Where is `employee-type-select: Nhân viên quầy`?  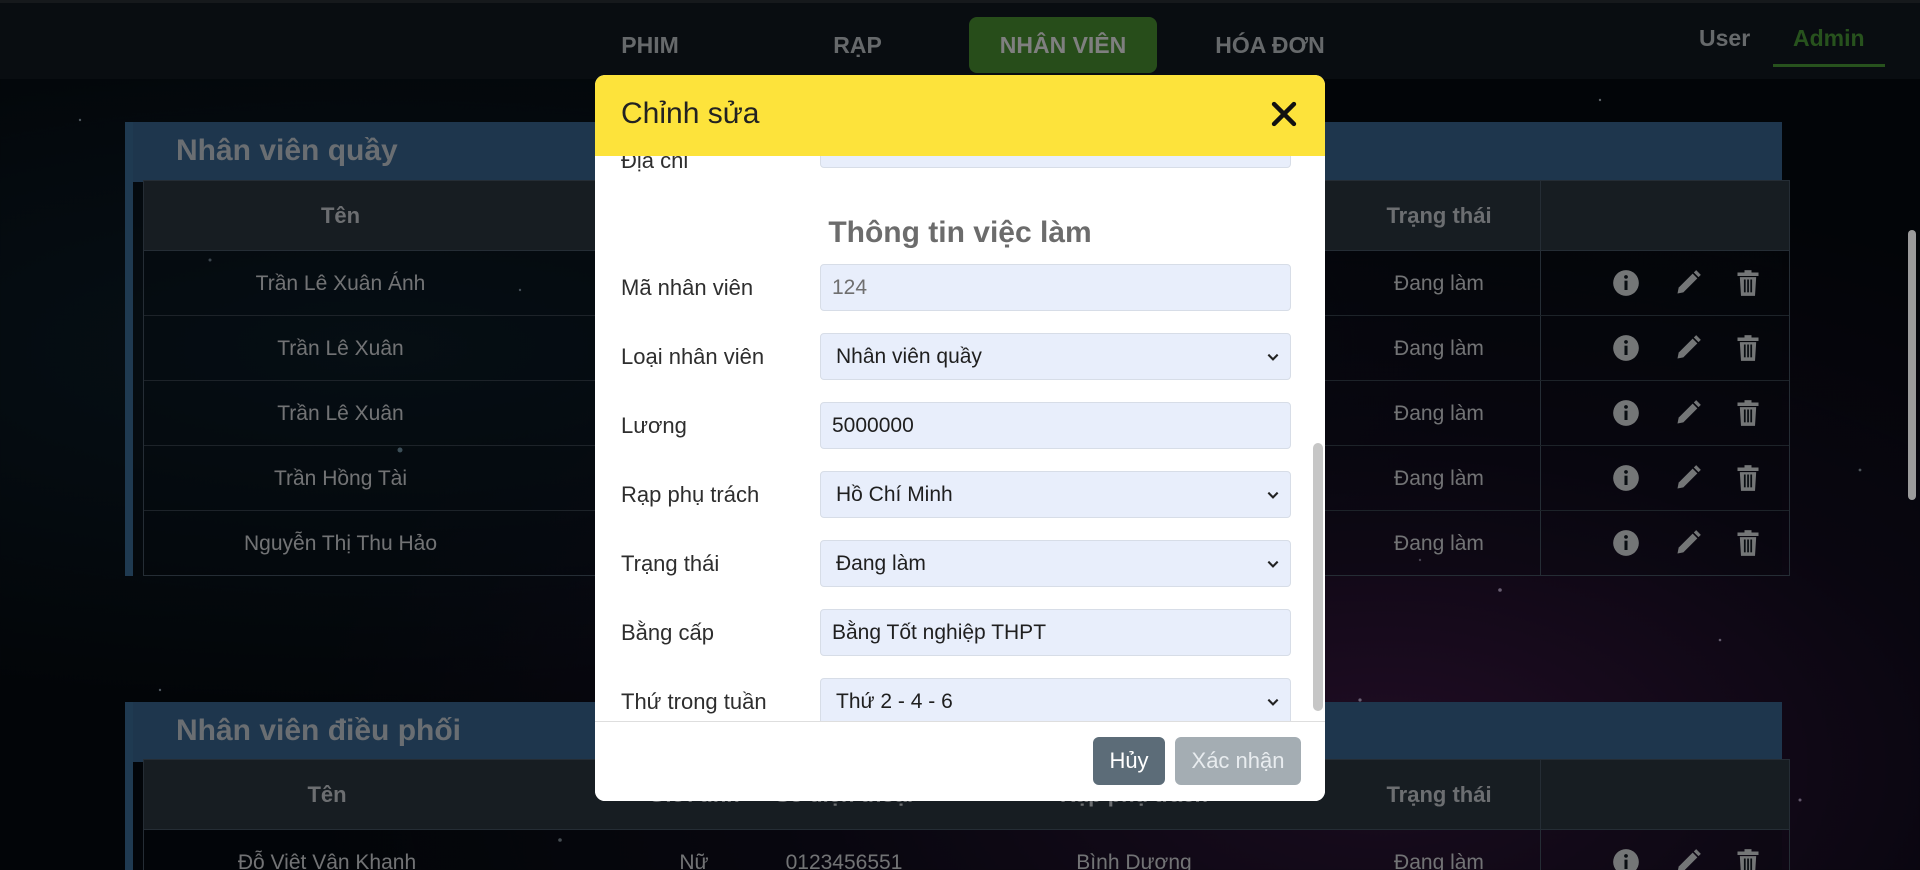 employee-type-select: Nhân viên quầy is located at coordinates (1055, 356).